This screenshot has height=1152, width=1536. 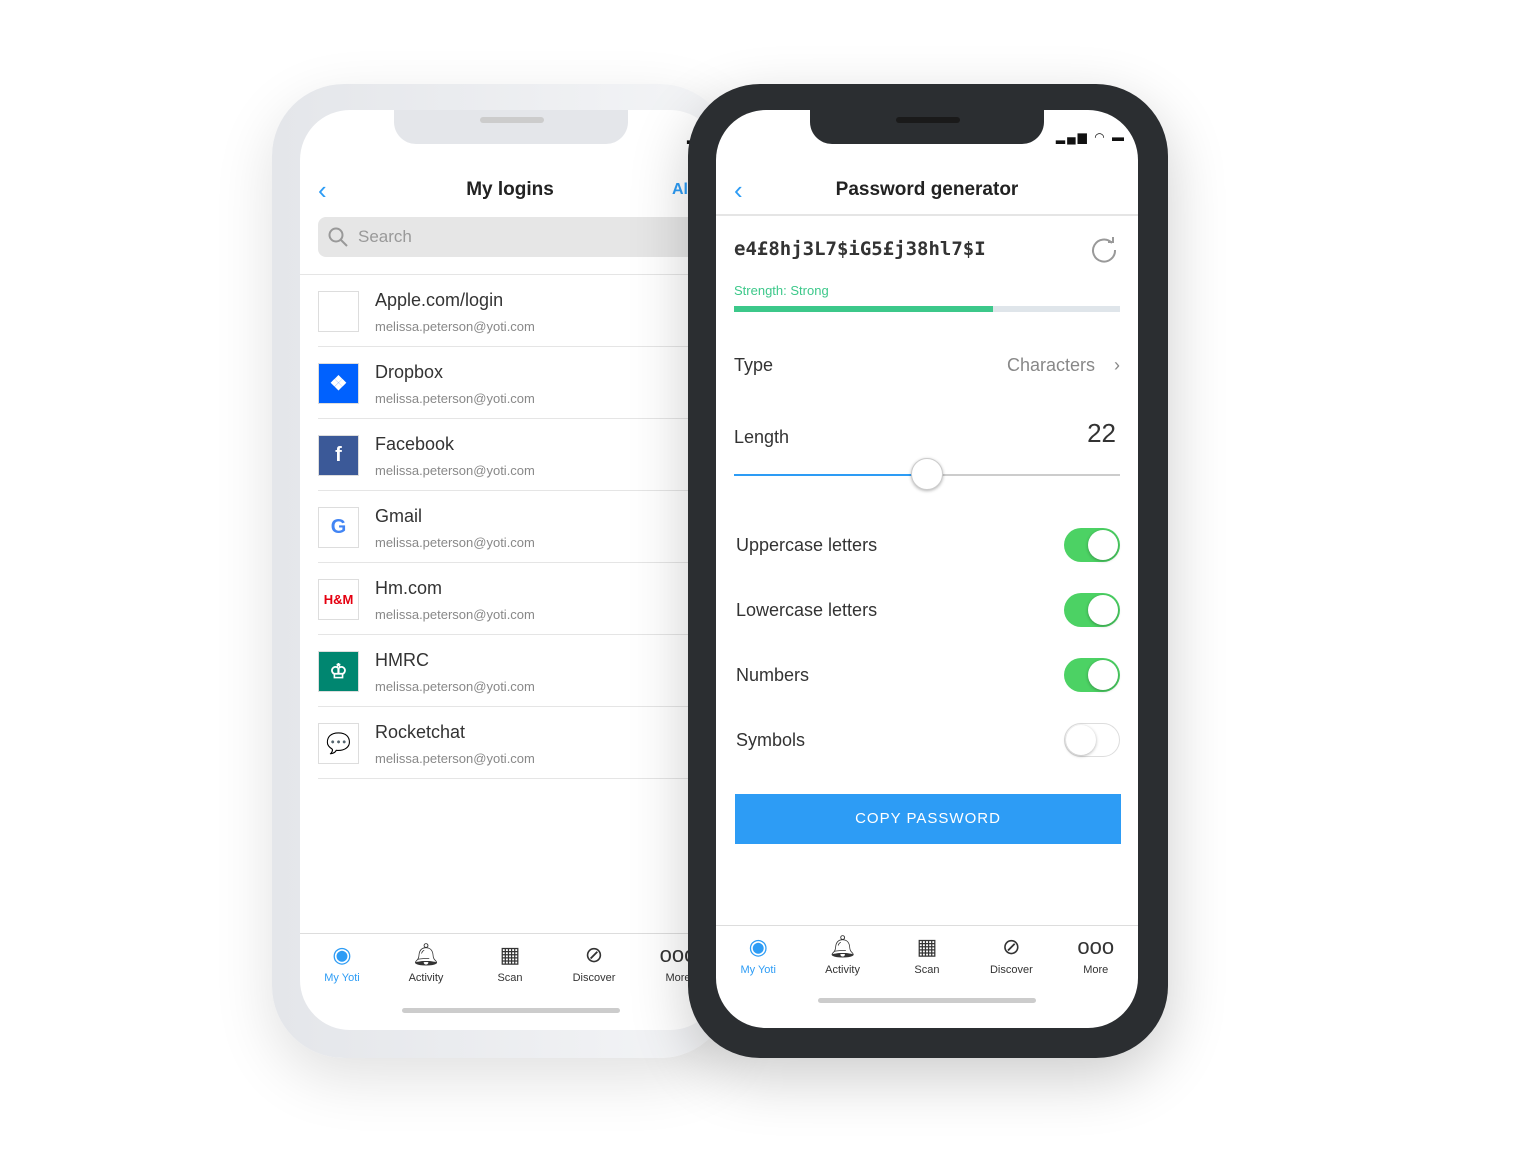 I want to click on login-list-item: H&M Hm.com melissa.peterson@yoti.com, so click(x=518, y=599).